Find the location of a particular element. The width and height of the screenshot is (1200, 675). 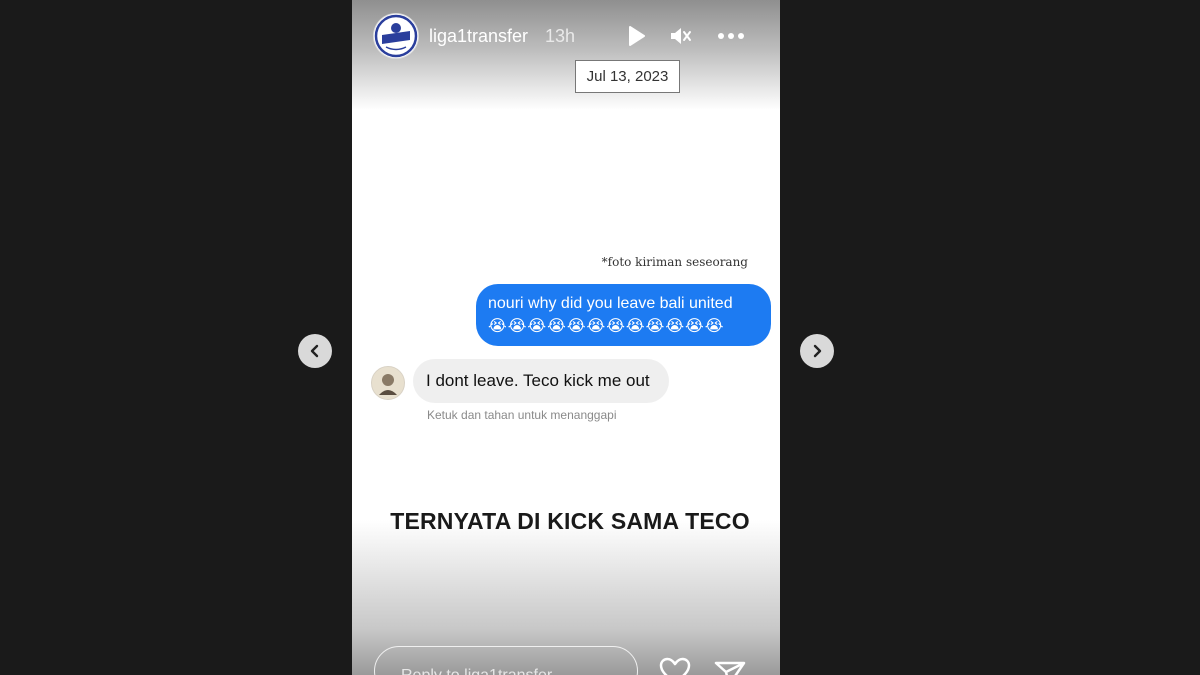

like-button is located at coordinates (675, 665).